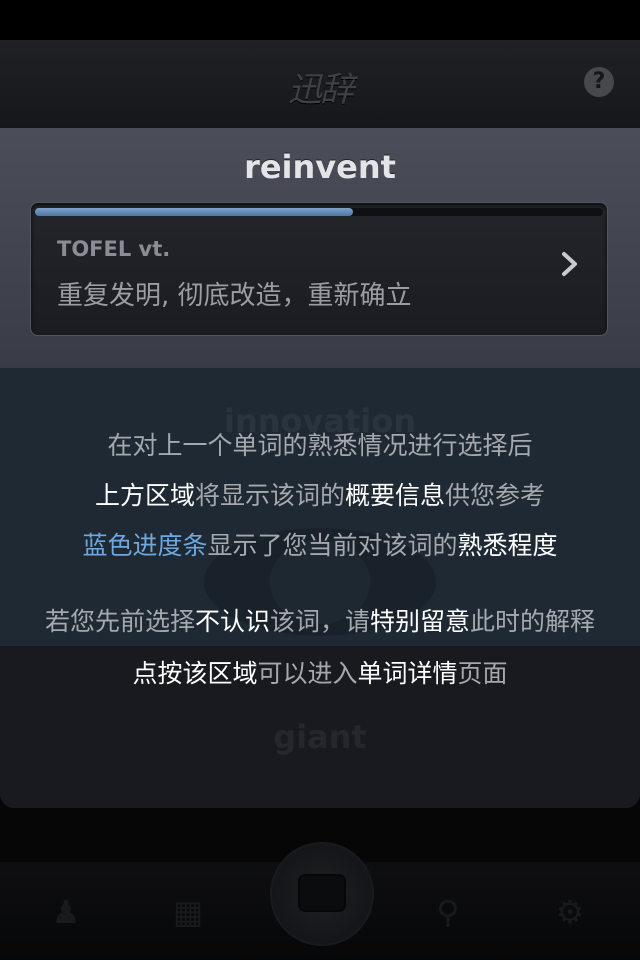  I want to click on status-bar, so click(320, 20).